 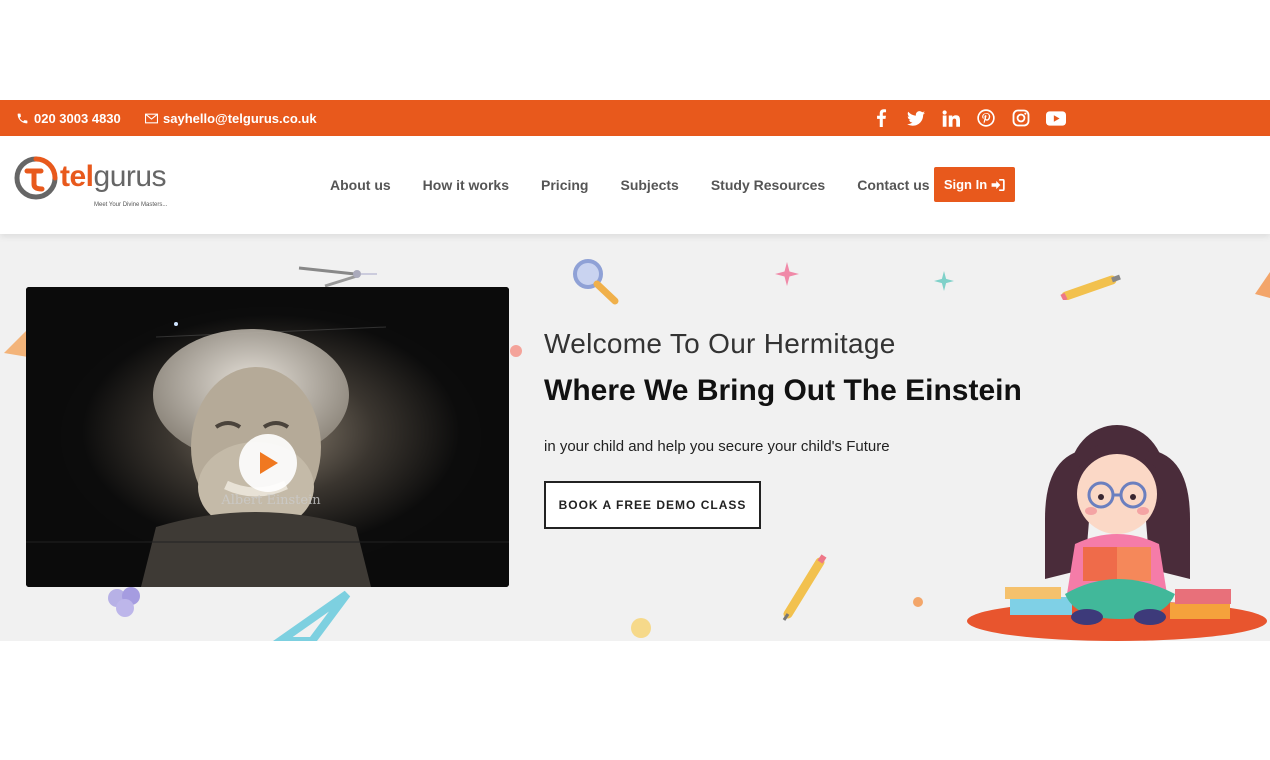 I want to click on logo-gurus: gurus, so click(x=130, y=176).